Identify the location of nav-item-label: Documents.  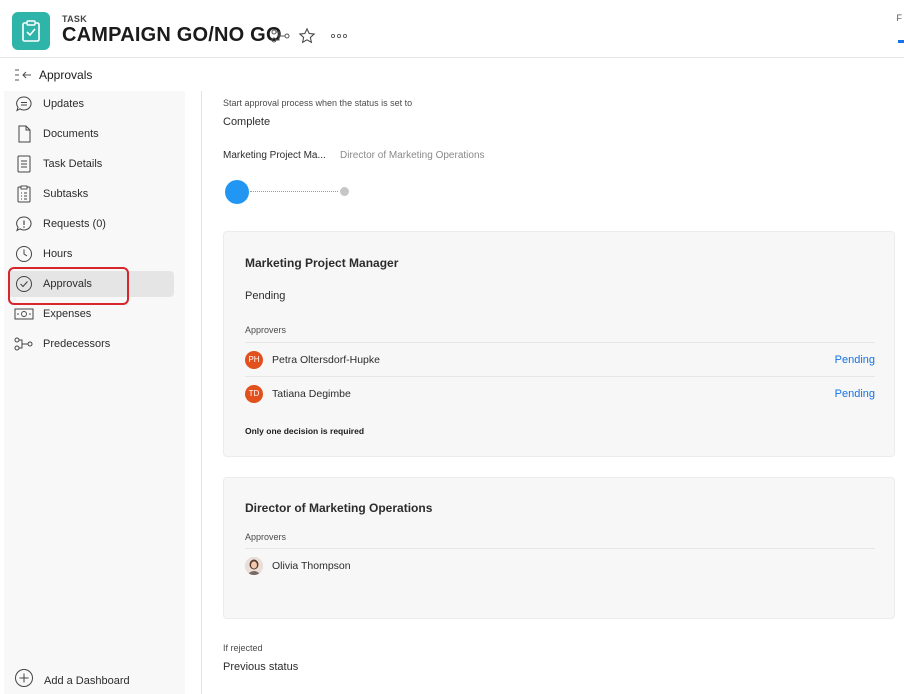
(71, 134).